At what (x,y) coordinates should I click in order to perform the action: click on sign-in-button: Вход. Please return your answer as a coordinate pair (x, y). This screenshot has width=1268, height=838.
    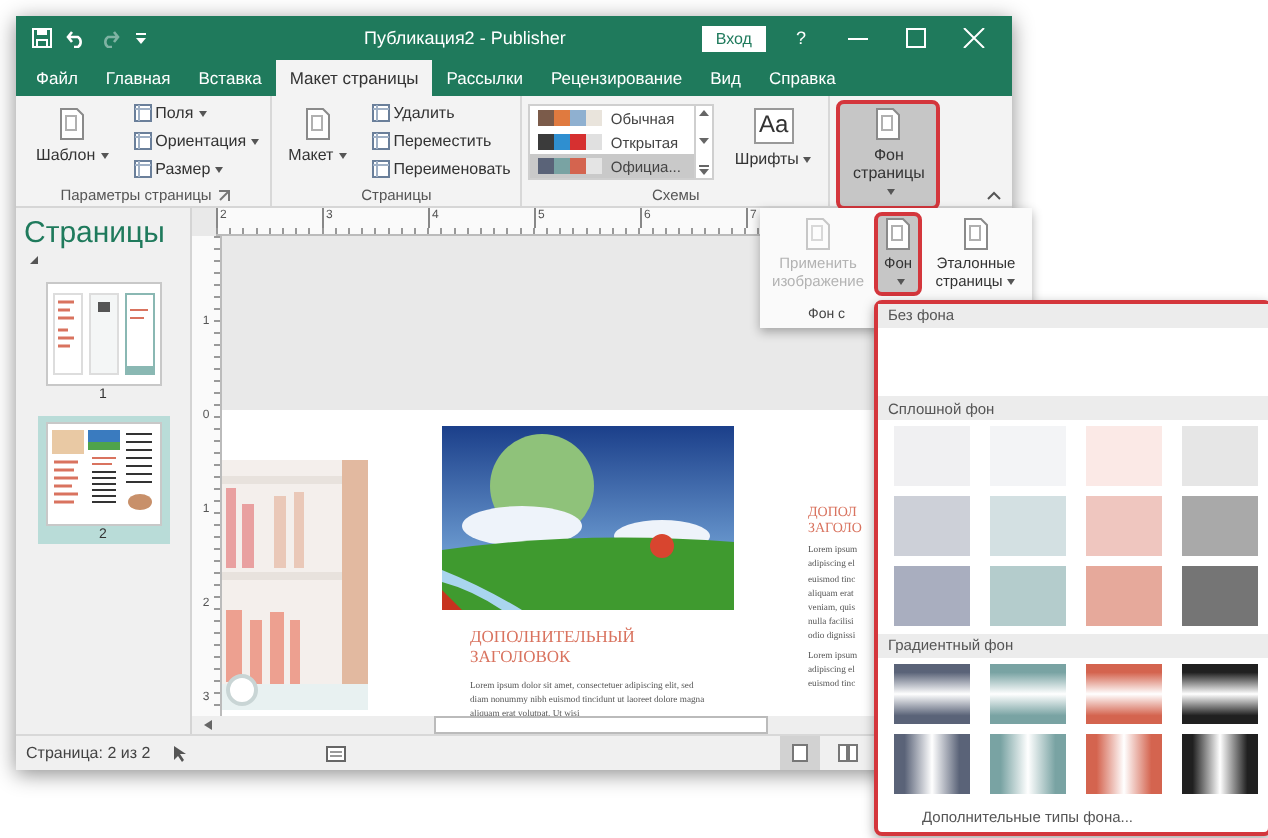
    Looking at the image, I should click on (733, 38).